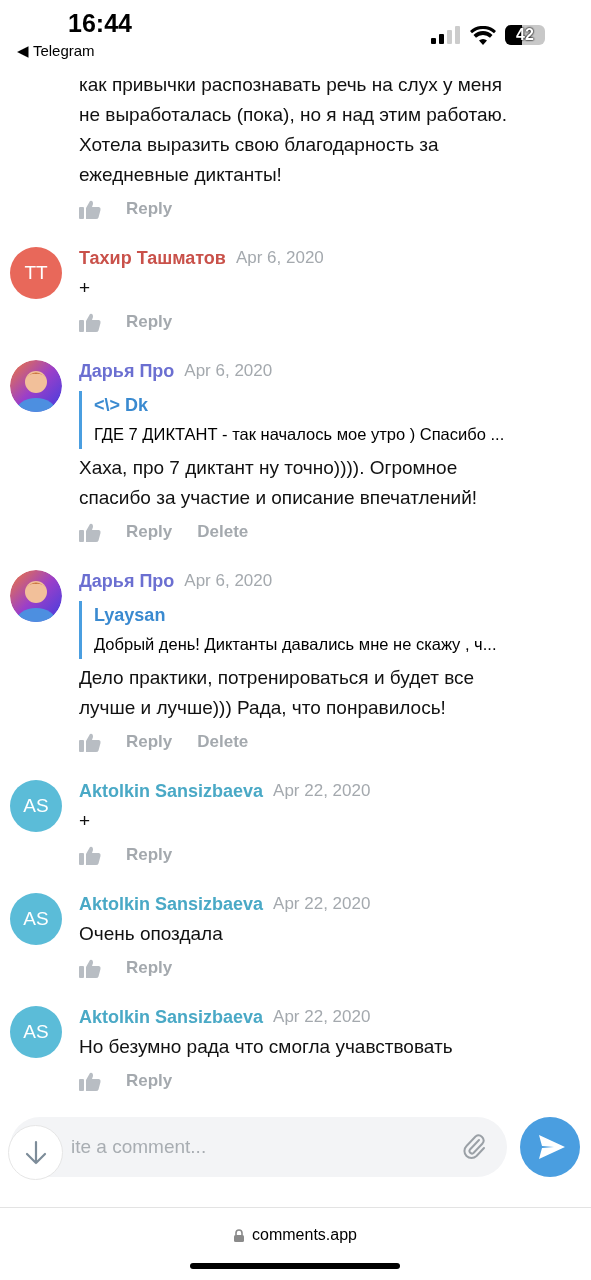 The image size is (591, 1280). What do you see at coordinates (294, 130) in the screenshot?
I see `comment-text: как привычки распознавать речь на слух у меня не выработалась (пока), но я над этим работаю. Хотела выразить свою благодарность за ежедневные диктанты!` at bounding box center [294, 130].